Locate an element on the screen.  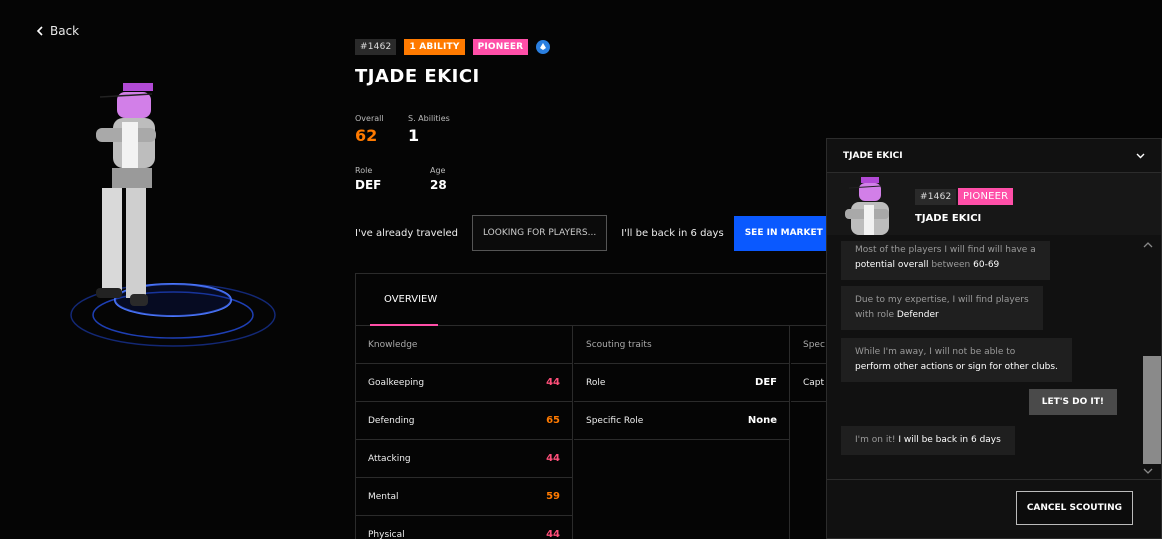
age-value: 28 is located at coordinates (438, 185).